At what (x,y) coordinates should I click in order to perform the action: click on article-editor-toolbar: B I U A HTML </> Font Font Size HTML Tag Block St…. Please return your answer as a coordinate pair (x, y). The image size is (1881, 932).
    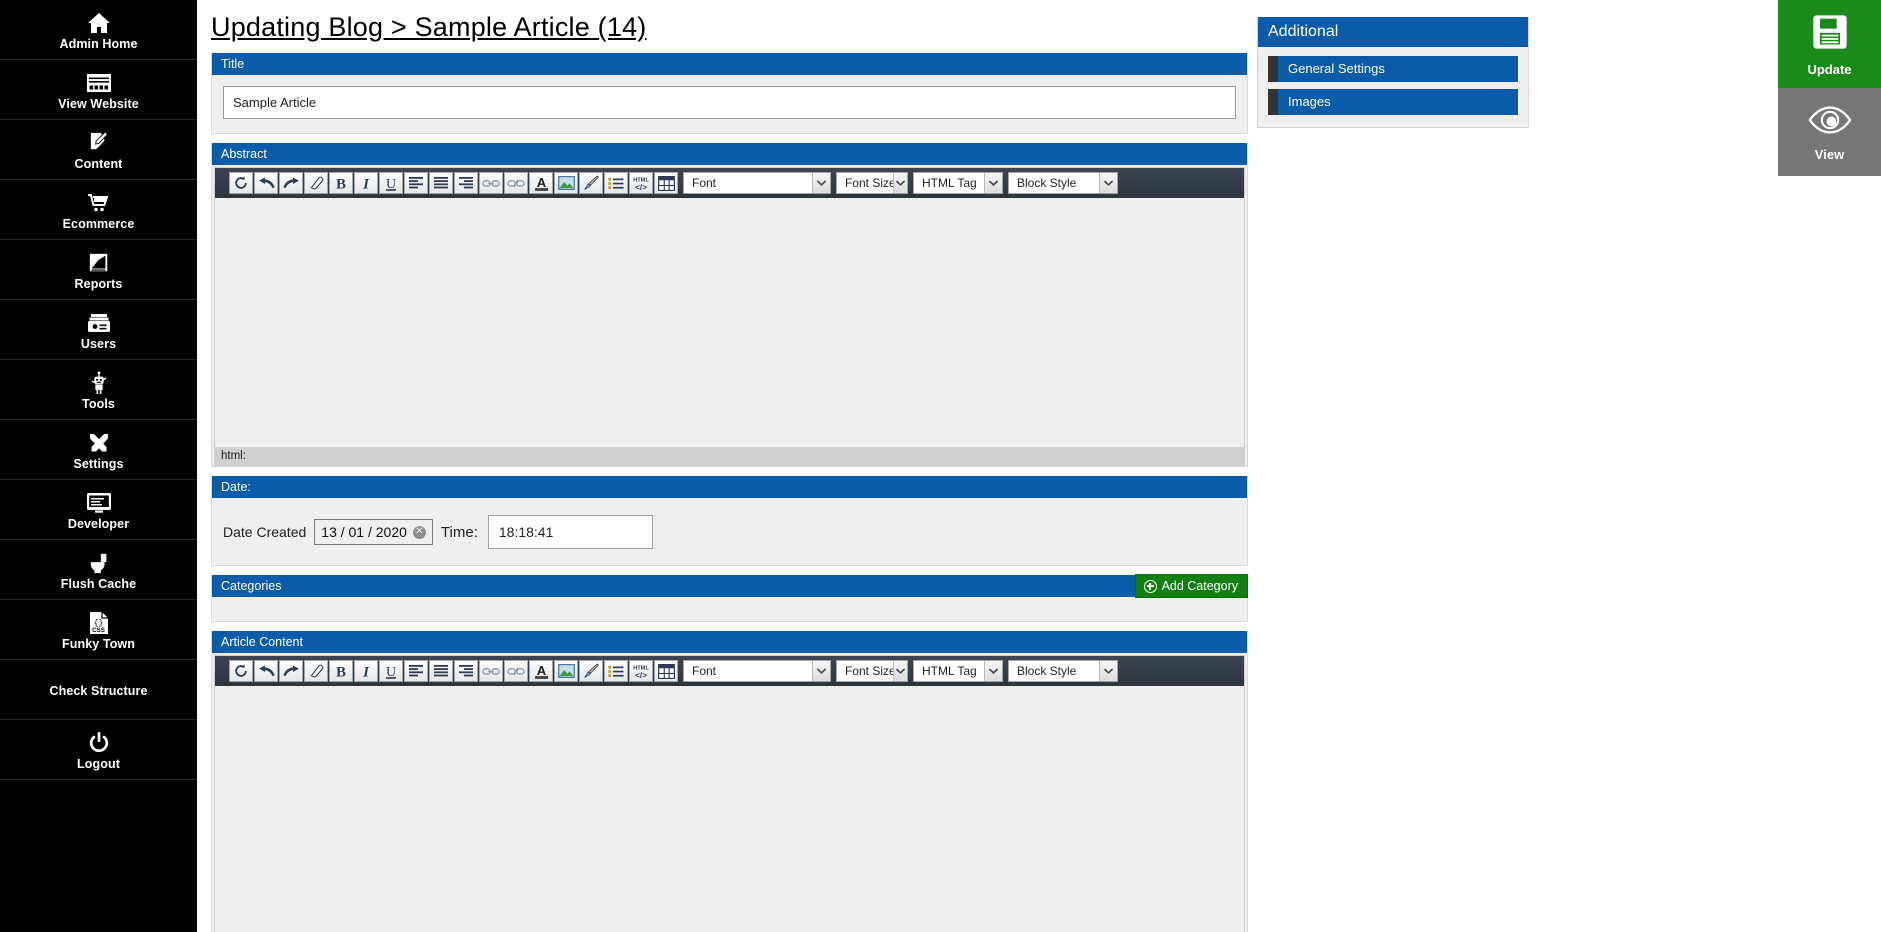
    Looking at the image, I should click on (729, 671).